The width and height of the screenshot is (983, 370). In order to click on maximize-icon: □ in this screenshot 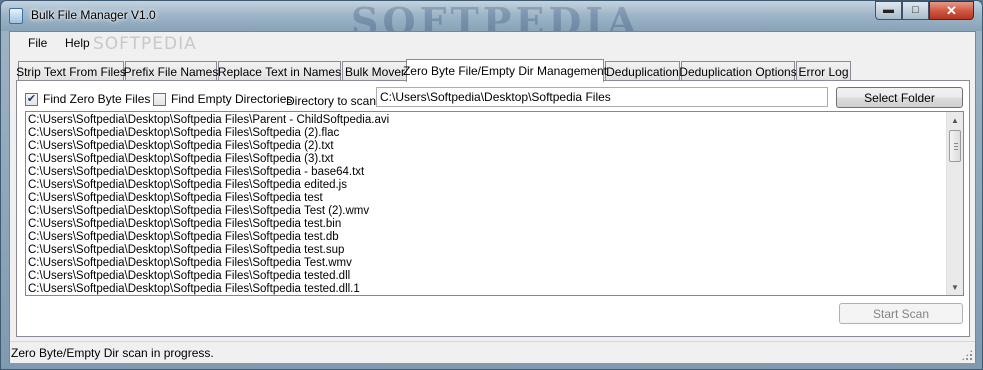, I will do `click(915, 10)`.